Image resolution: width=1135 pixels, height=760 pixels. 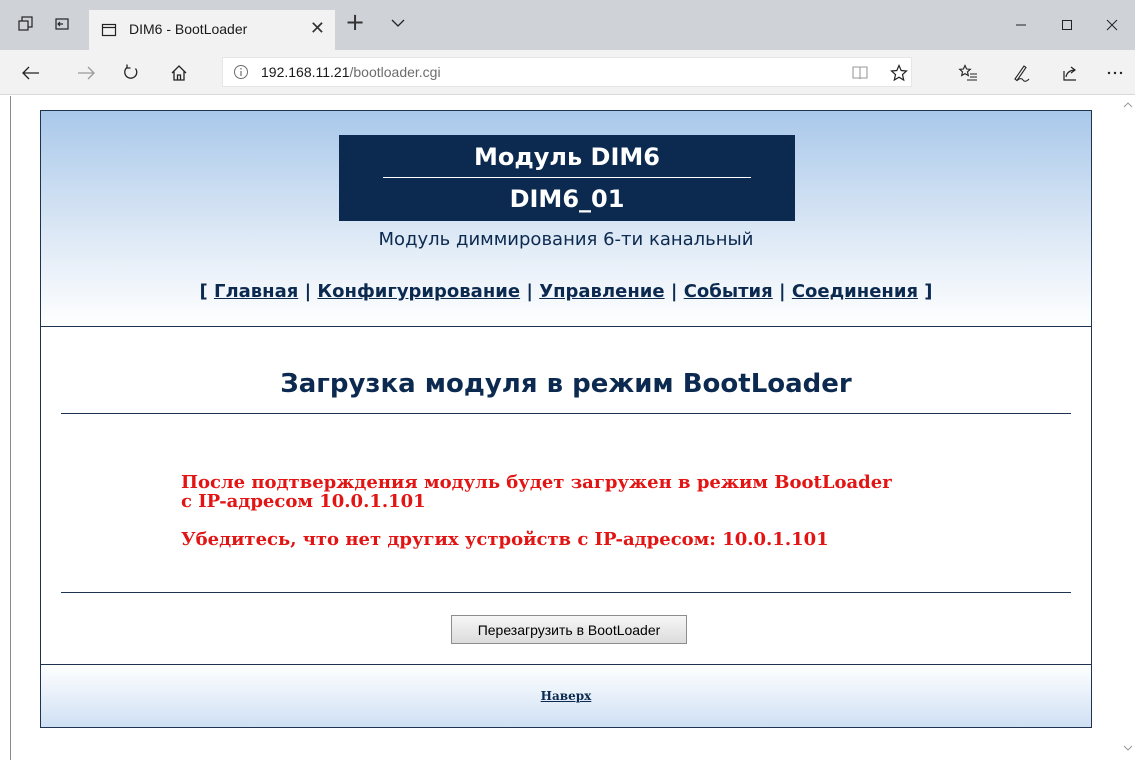 I want to click on tab-actions-icon, so click(x=26, y=24).